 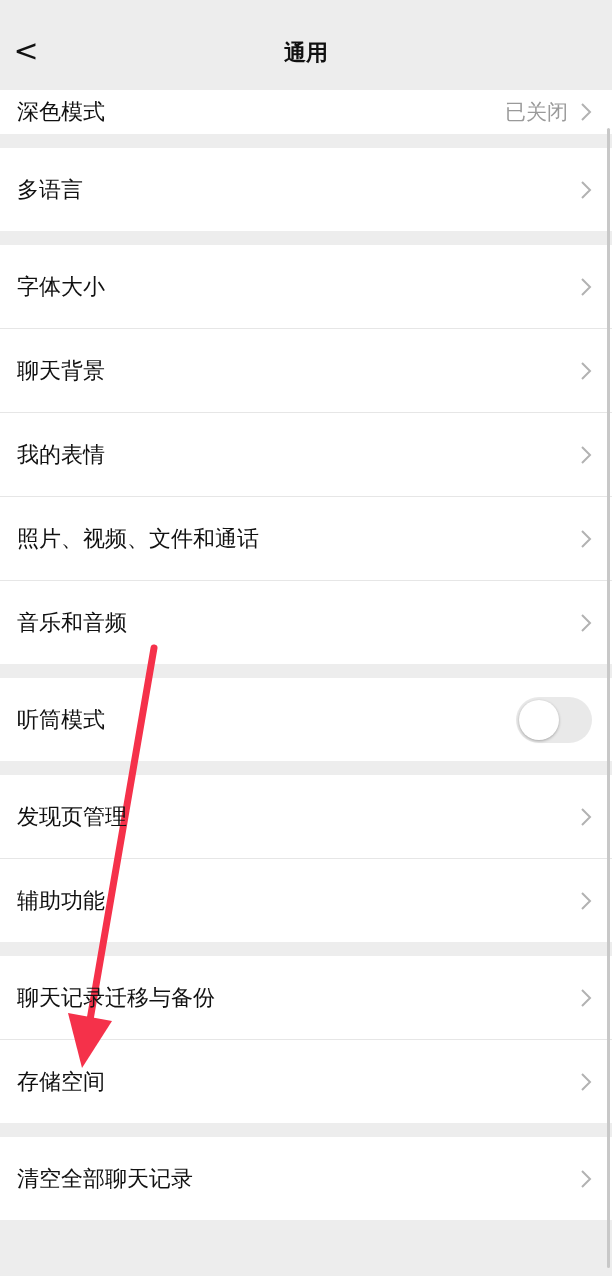 I want to click on row-label: 字体大小, so click(x=61, y=286).